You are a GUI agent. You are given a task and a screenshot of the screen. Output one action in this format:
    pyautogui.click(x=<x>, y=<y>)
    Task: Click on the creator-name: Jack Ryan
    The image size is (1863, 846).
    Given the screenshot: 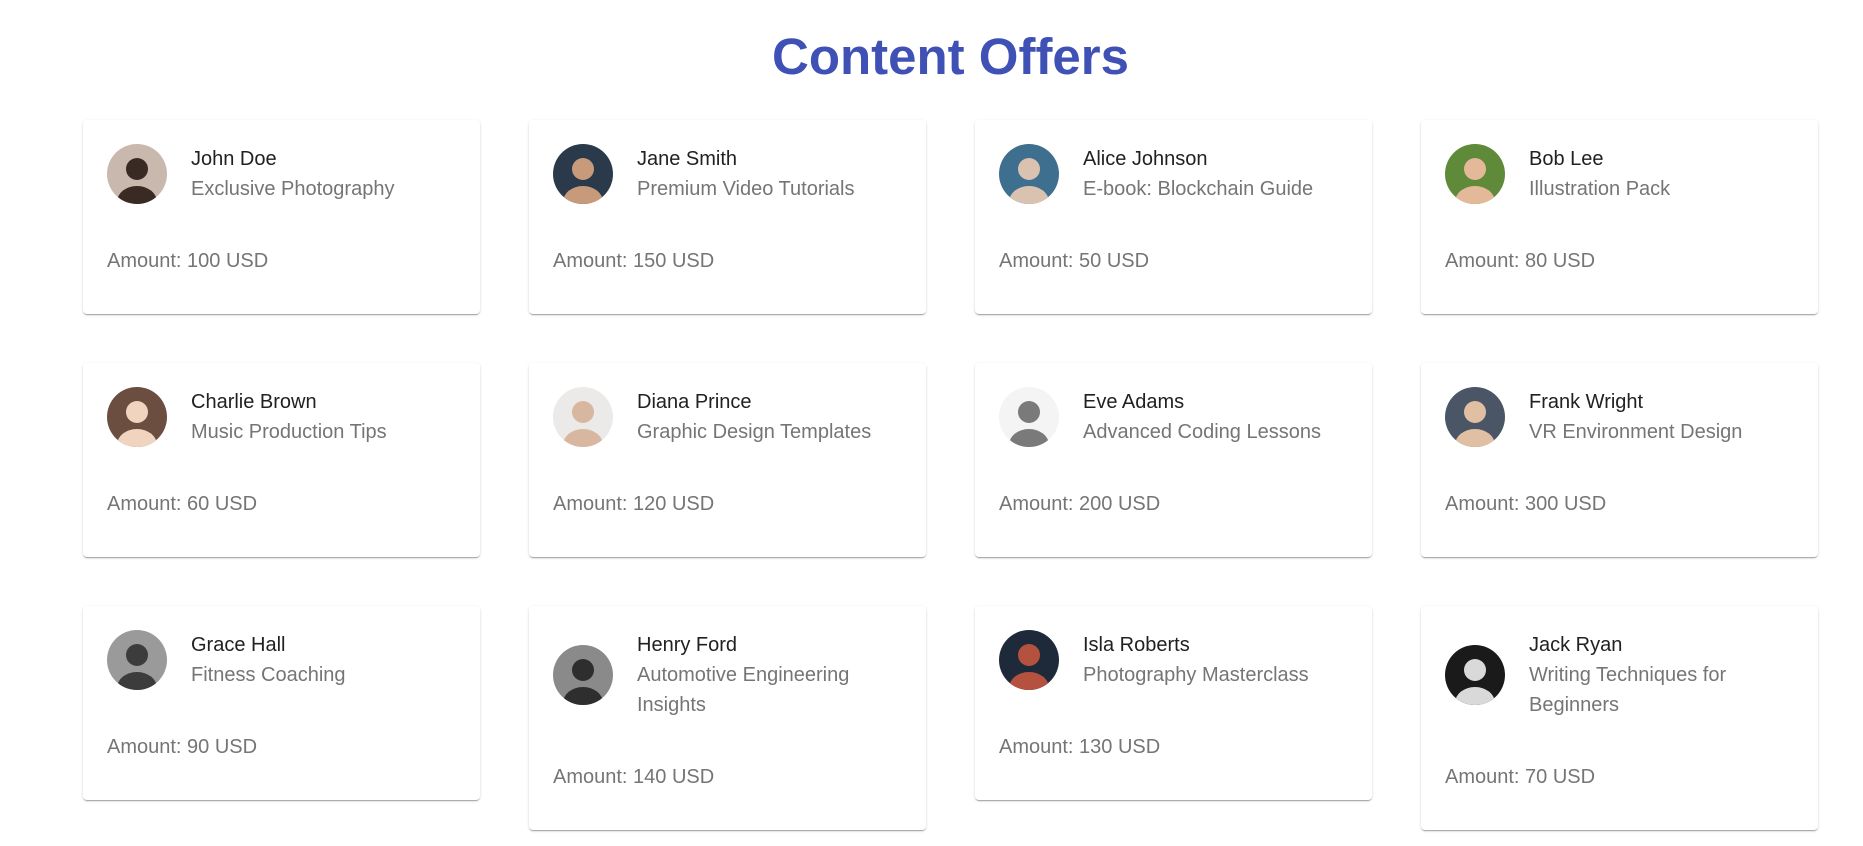 What is the action you would take?
    pyautogui.click(x=1576, y=645)
    